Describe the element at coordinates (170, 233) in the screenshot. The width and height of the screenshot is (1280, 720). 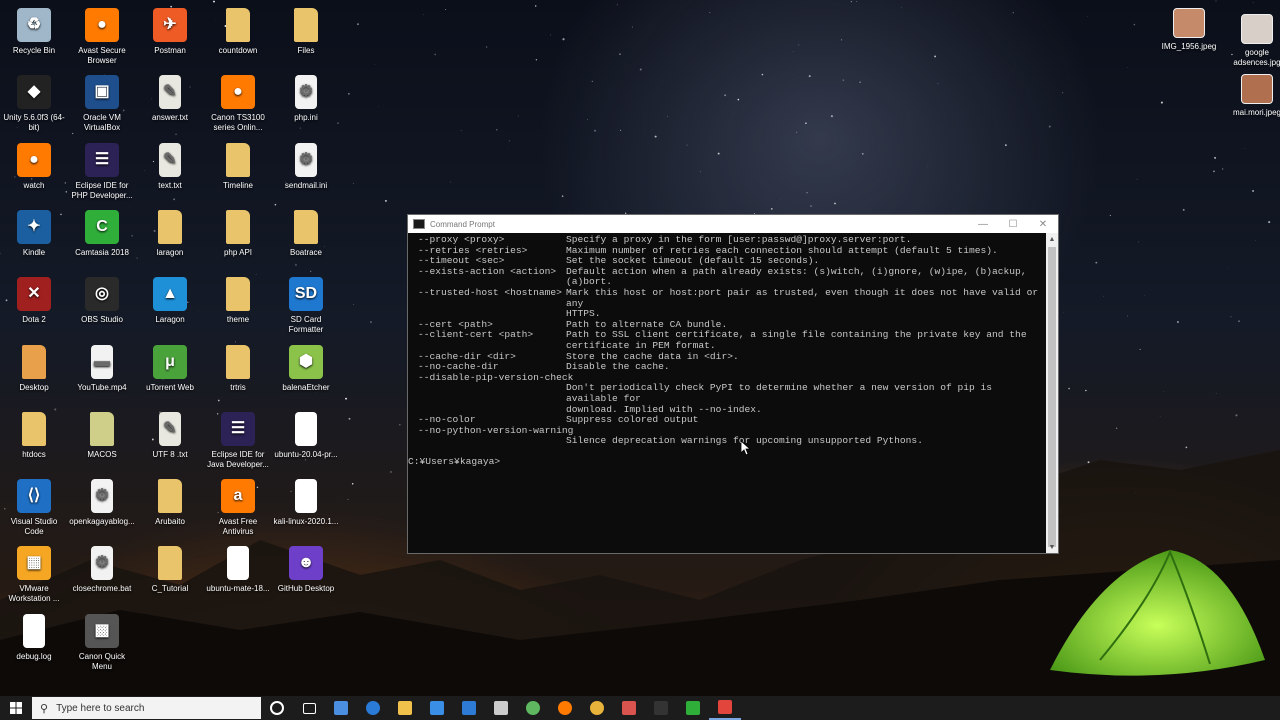
I see `desktop-icon: laragon` at that location.